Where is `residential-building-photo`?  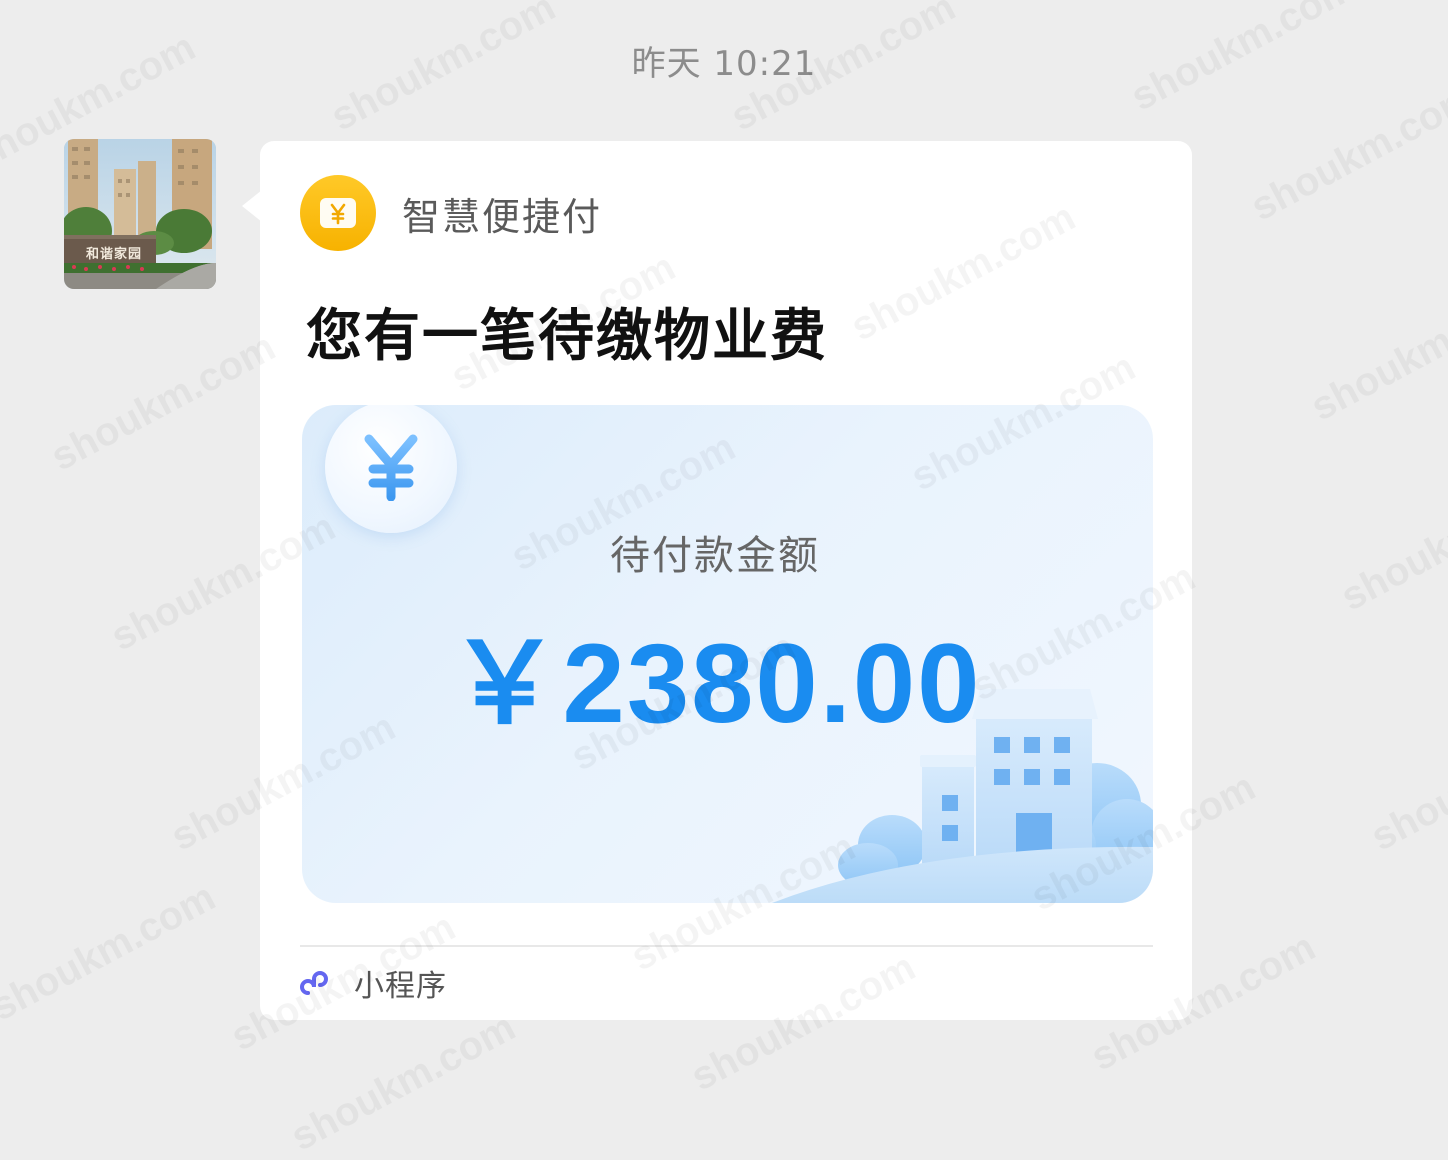
residential-building-photo is located at coordinates (140, 214).